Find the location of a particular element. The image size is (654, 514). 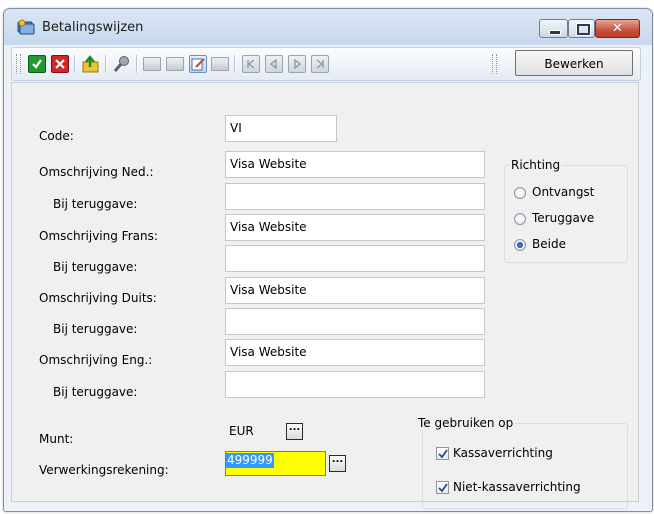

maximize-button is located at coordinates (581, 28).